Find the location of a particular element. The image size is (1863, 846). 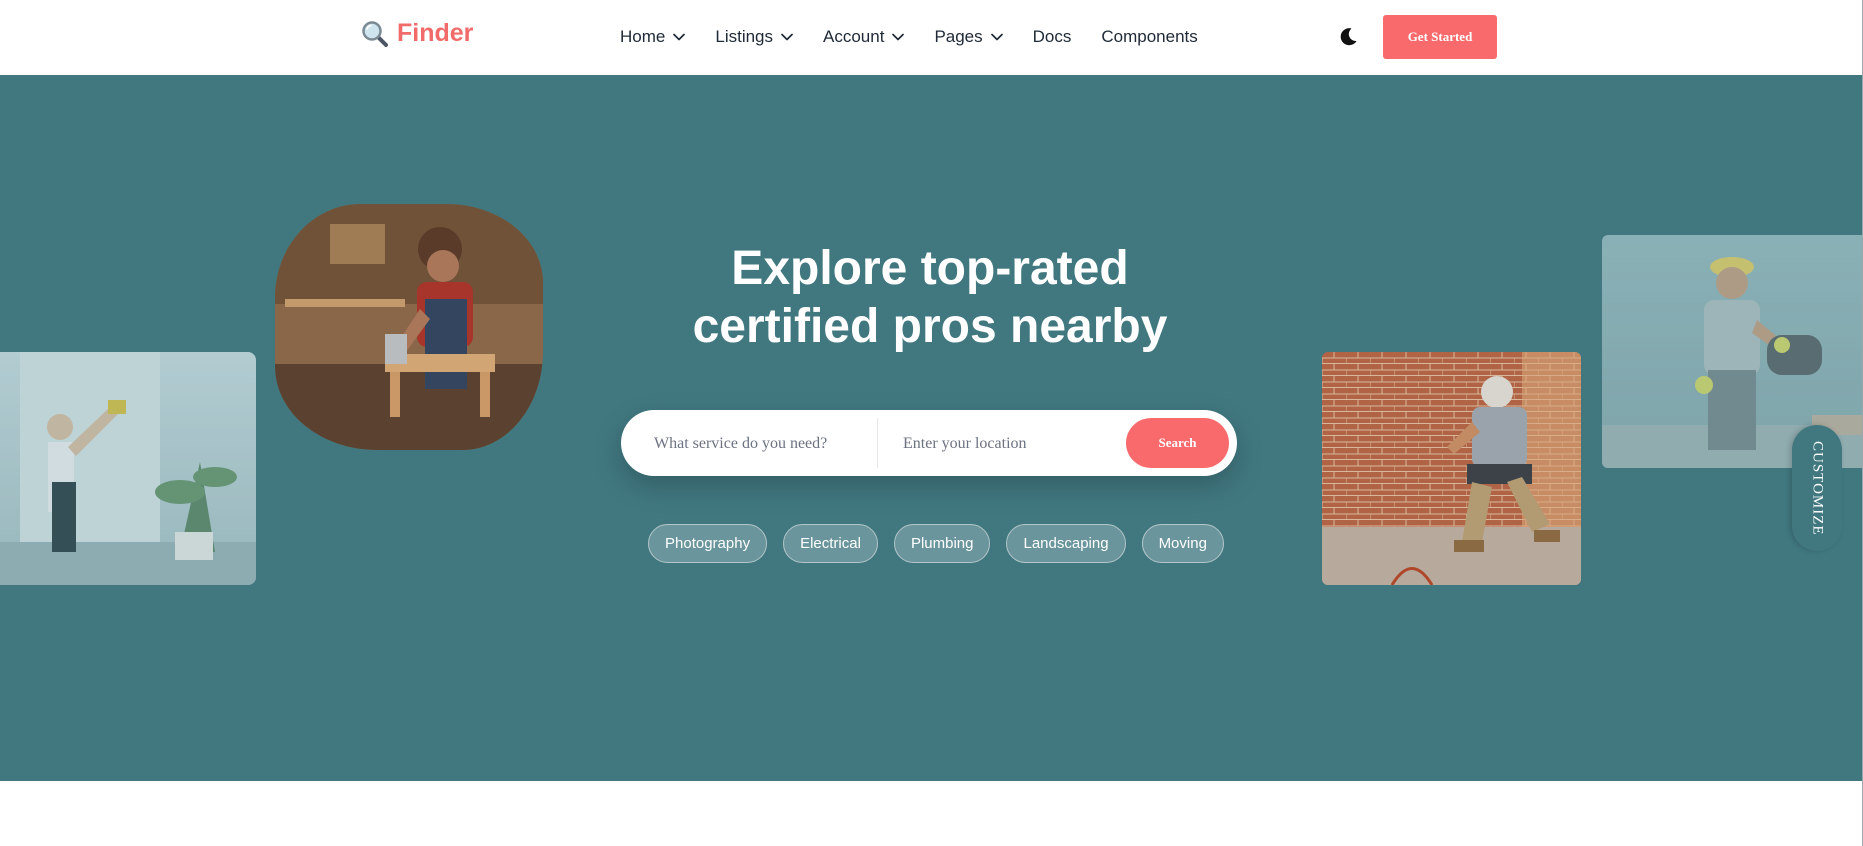

chip-plumbing: Plumbing is located at coordinates (942, 543).